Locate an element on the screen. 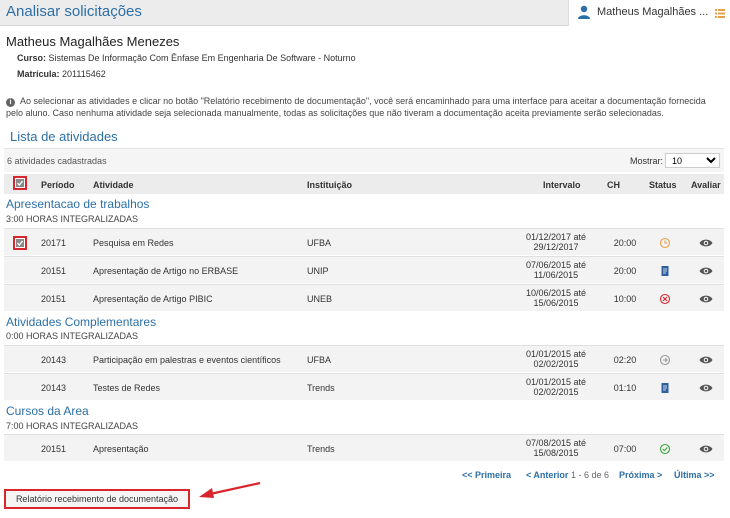 This screenshot has width=730, height=518. pager-next-wrap: Próxima > is located at coordinates (640, 475).